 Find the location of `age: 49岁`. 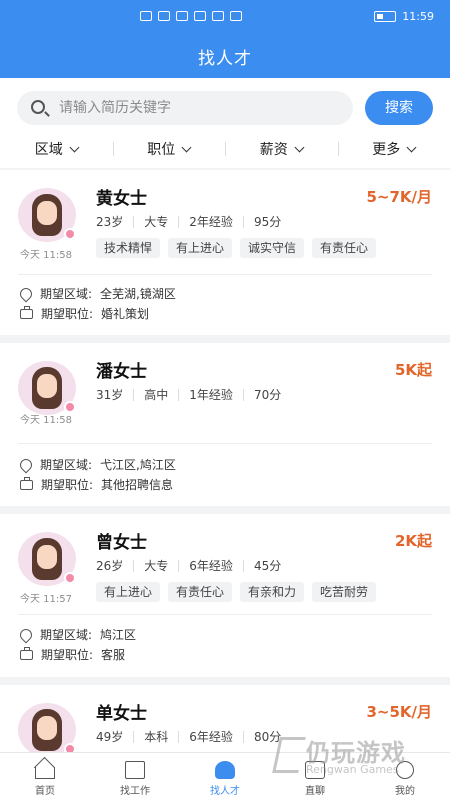

age: 49岁 is located at coordinates (110, 737).